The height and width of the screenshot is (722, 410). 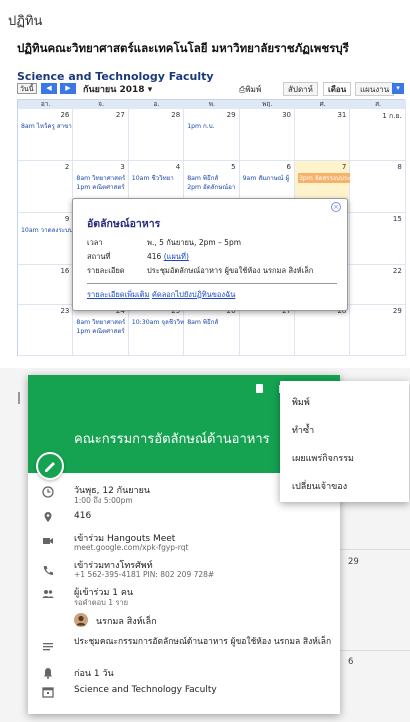 I want to click on day-number: 2, so click(x=67, y=167).